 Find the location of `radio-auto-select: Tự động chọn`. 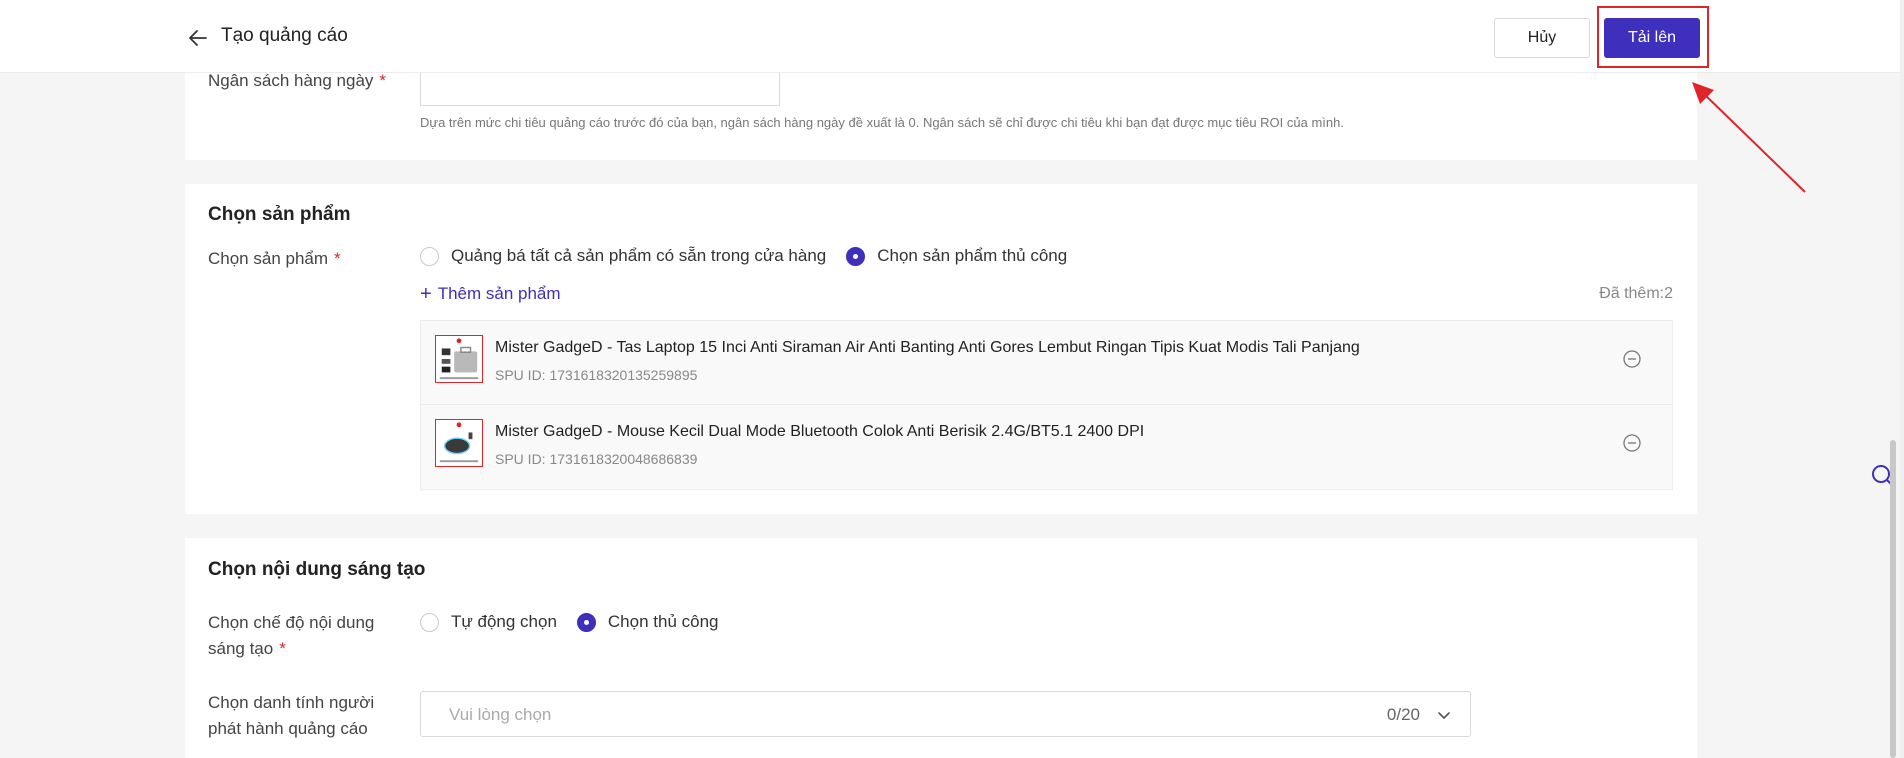

radio-auto-select: Tự động chọn is located at coordinates (488, 622).